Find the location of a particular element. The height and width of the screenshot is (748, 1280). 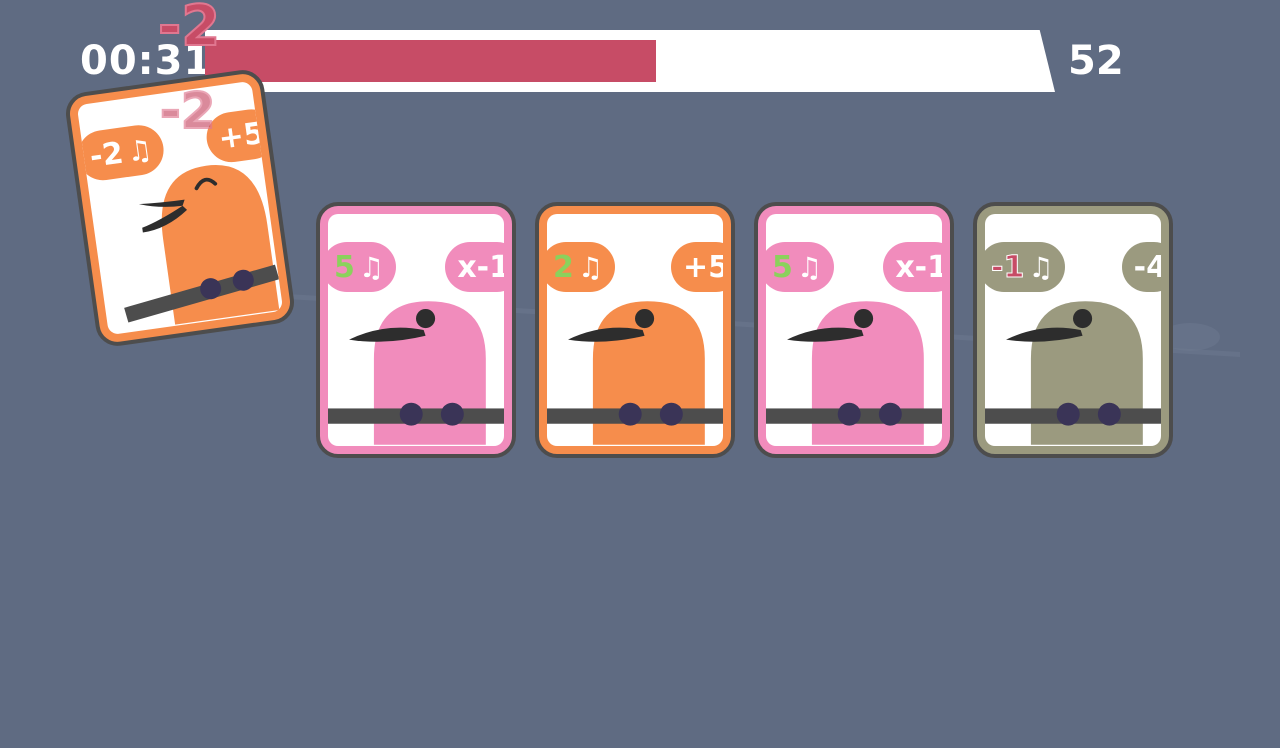

score-popup-faded: -2 is located at coordinates (188, 111).